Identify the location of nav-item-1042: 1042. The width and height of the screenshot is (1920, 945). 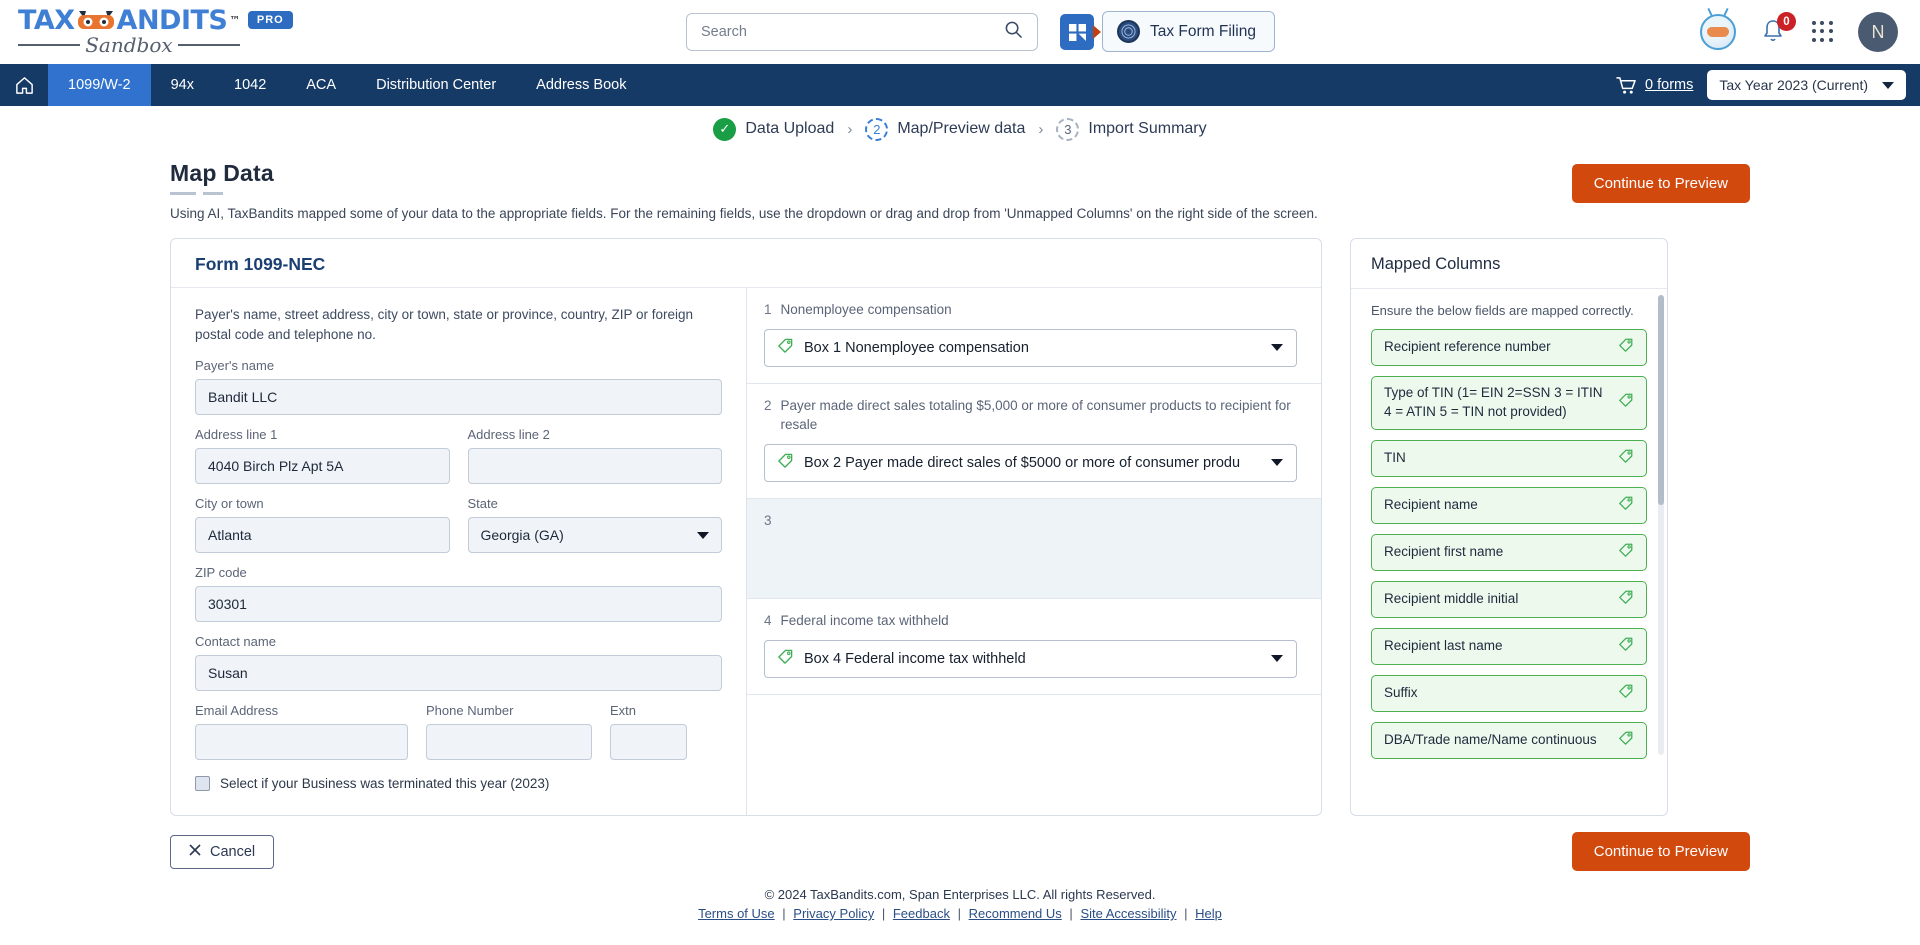
(250, 85).